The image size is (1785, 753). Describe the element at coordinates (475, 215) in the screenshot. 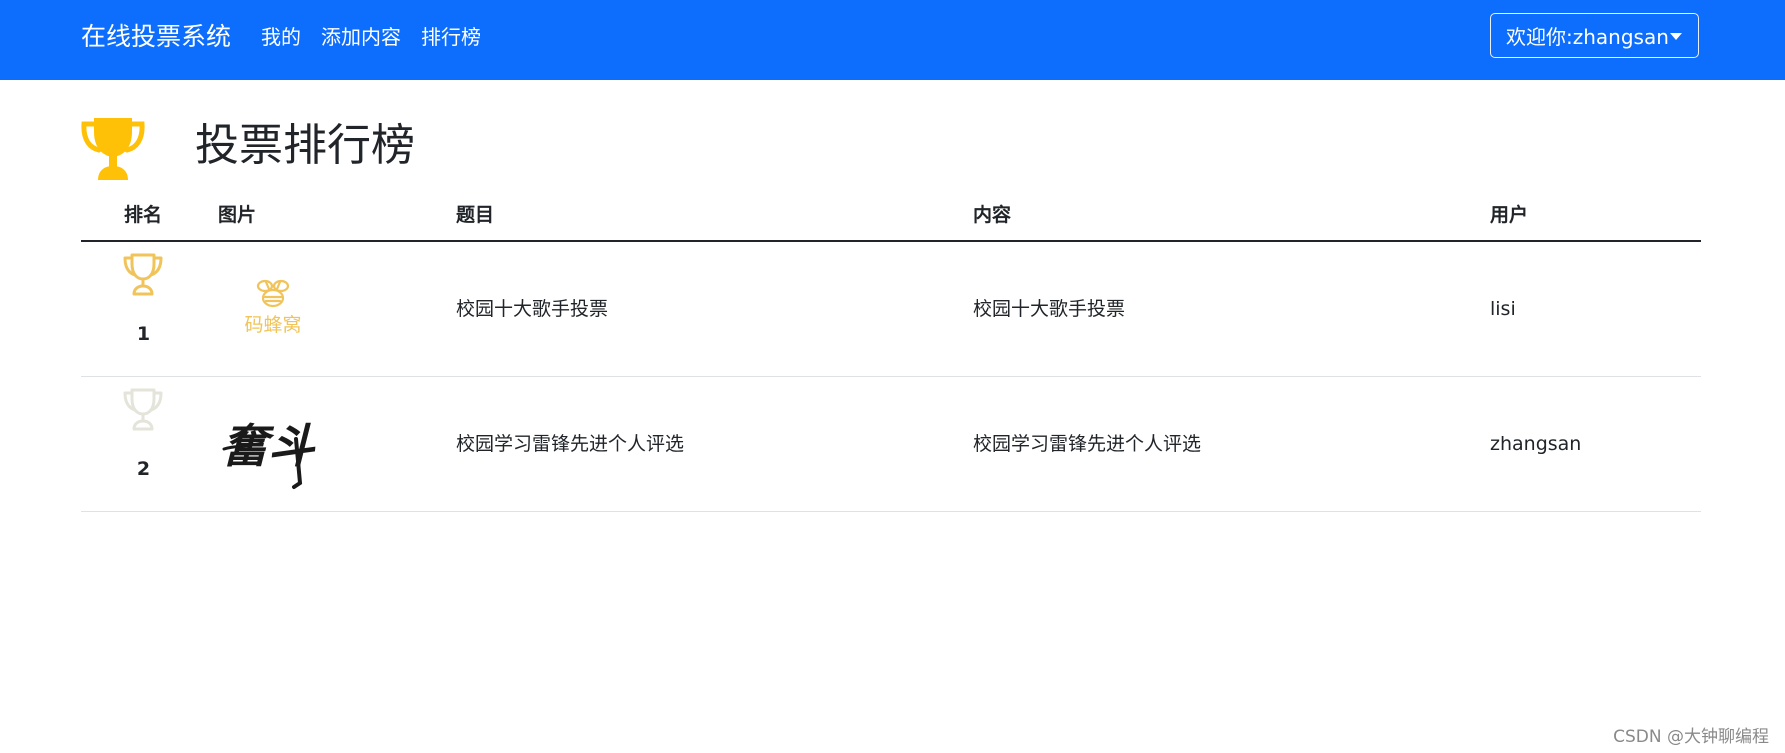

I see `column-header-title: 题目` at that location.